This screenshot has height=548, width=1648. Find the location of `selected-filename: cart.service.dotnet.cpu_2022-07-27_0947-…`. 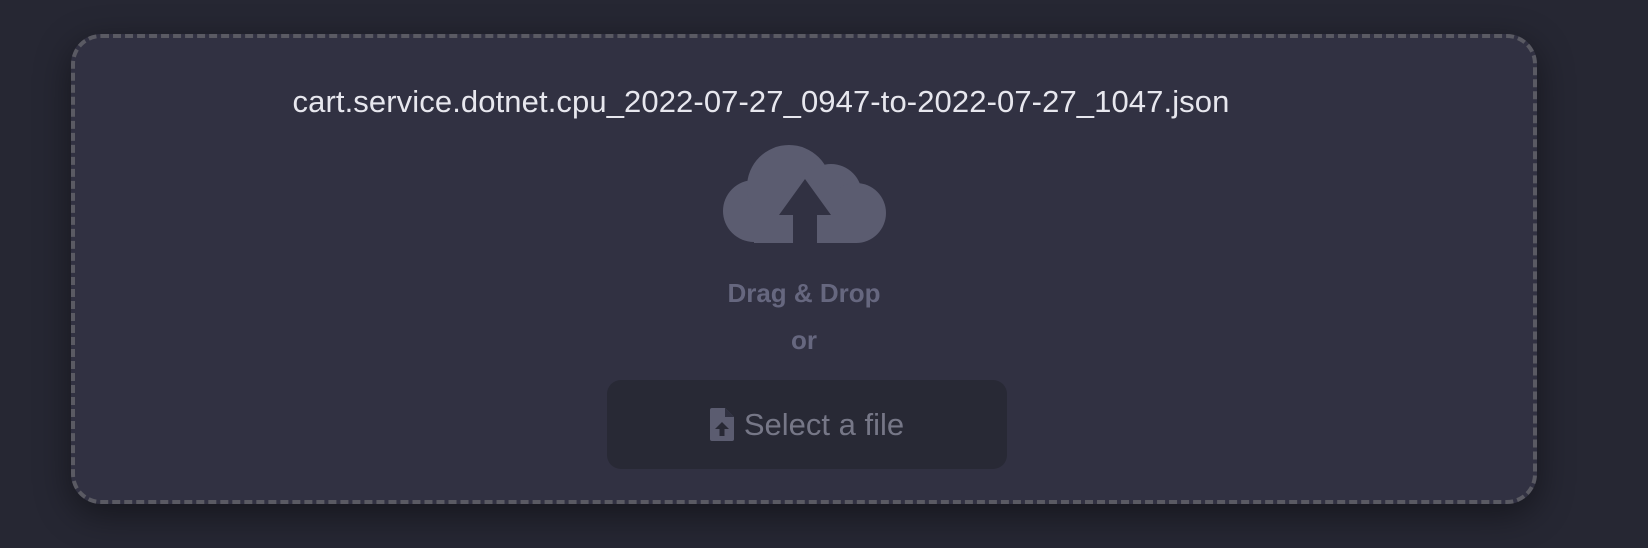

selected-filename: cart.service.dotnet.cpu_2022-07-27_0947-… is located at coordinates (761, 101).